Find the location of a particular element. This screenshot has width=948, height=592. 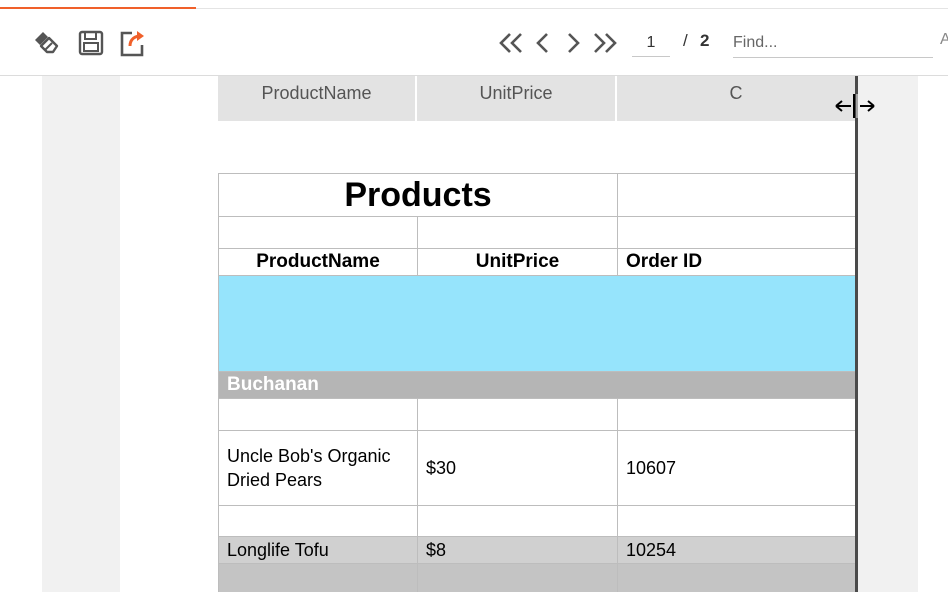

page-edge-resize-handle is located at coordinates (856, 334).